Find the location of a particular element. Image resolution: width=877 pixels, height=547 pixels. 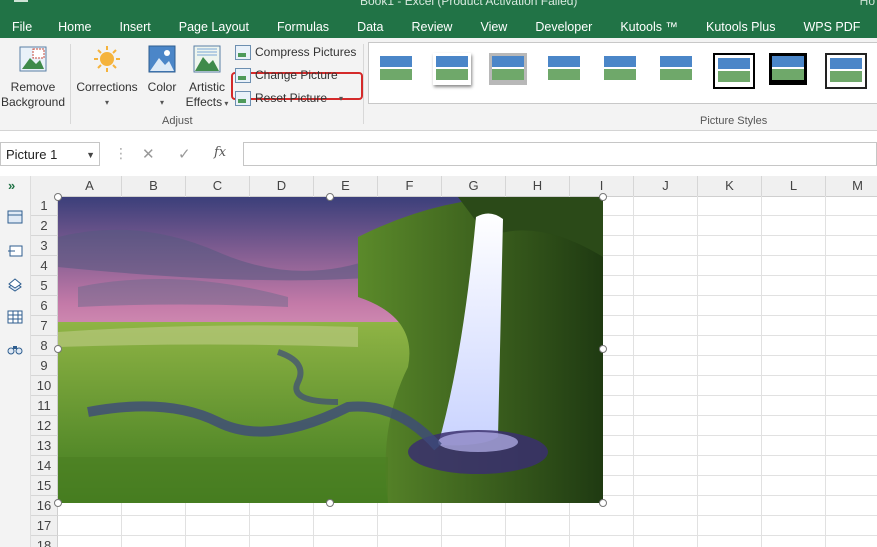

color-icon is located at coordinates (162, 59).